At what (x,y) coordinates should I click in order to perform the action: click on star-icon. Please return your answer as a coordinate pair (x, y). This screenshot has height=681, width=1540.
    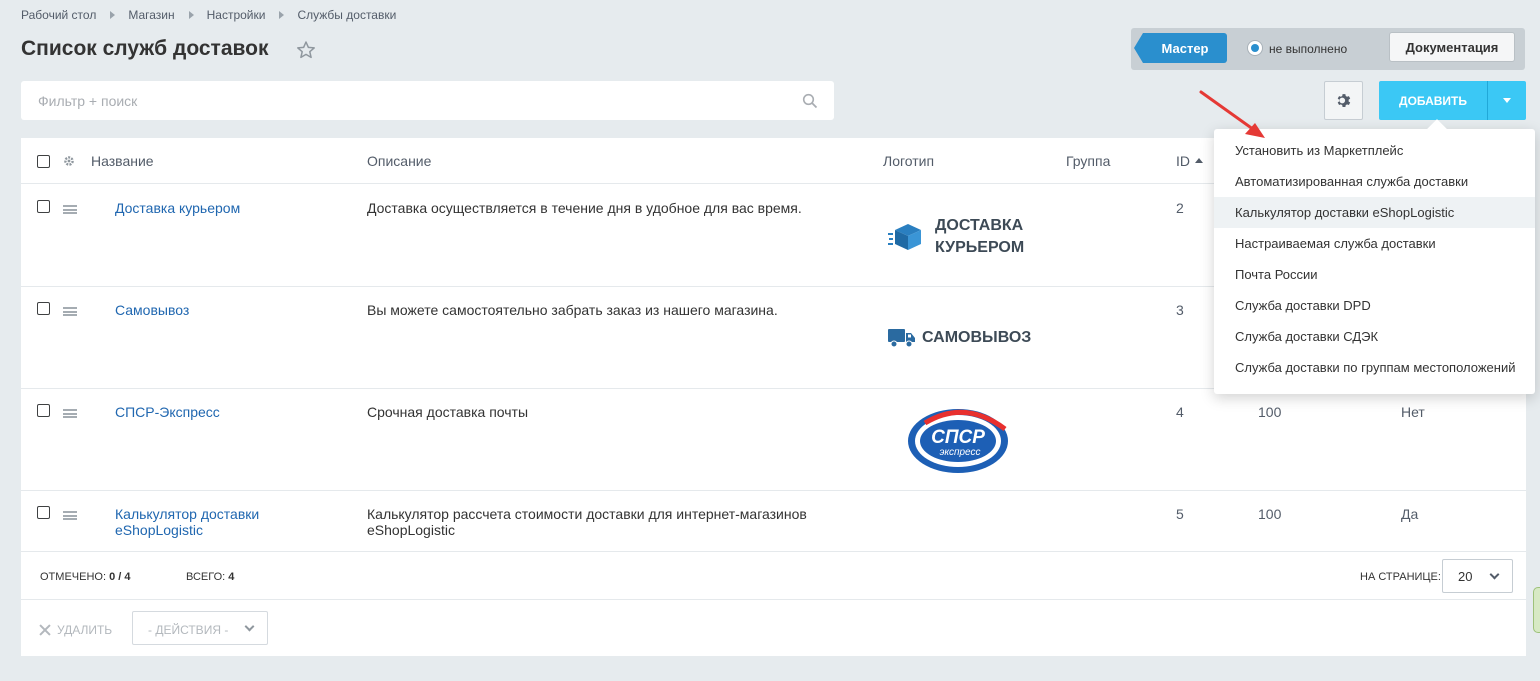
    Looking at the image, I should click on (306, 50).